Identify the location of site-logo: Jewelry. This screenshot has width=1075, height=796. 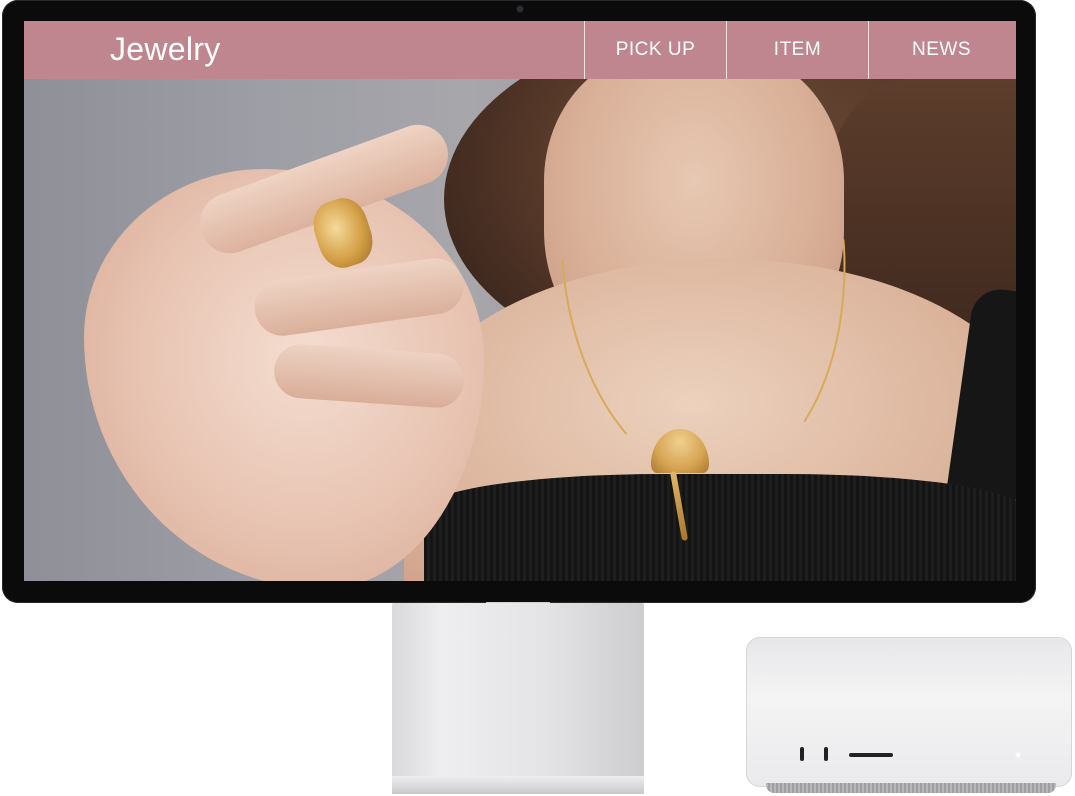
(165, 49).